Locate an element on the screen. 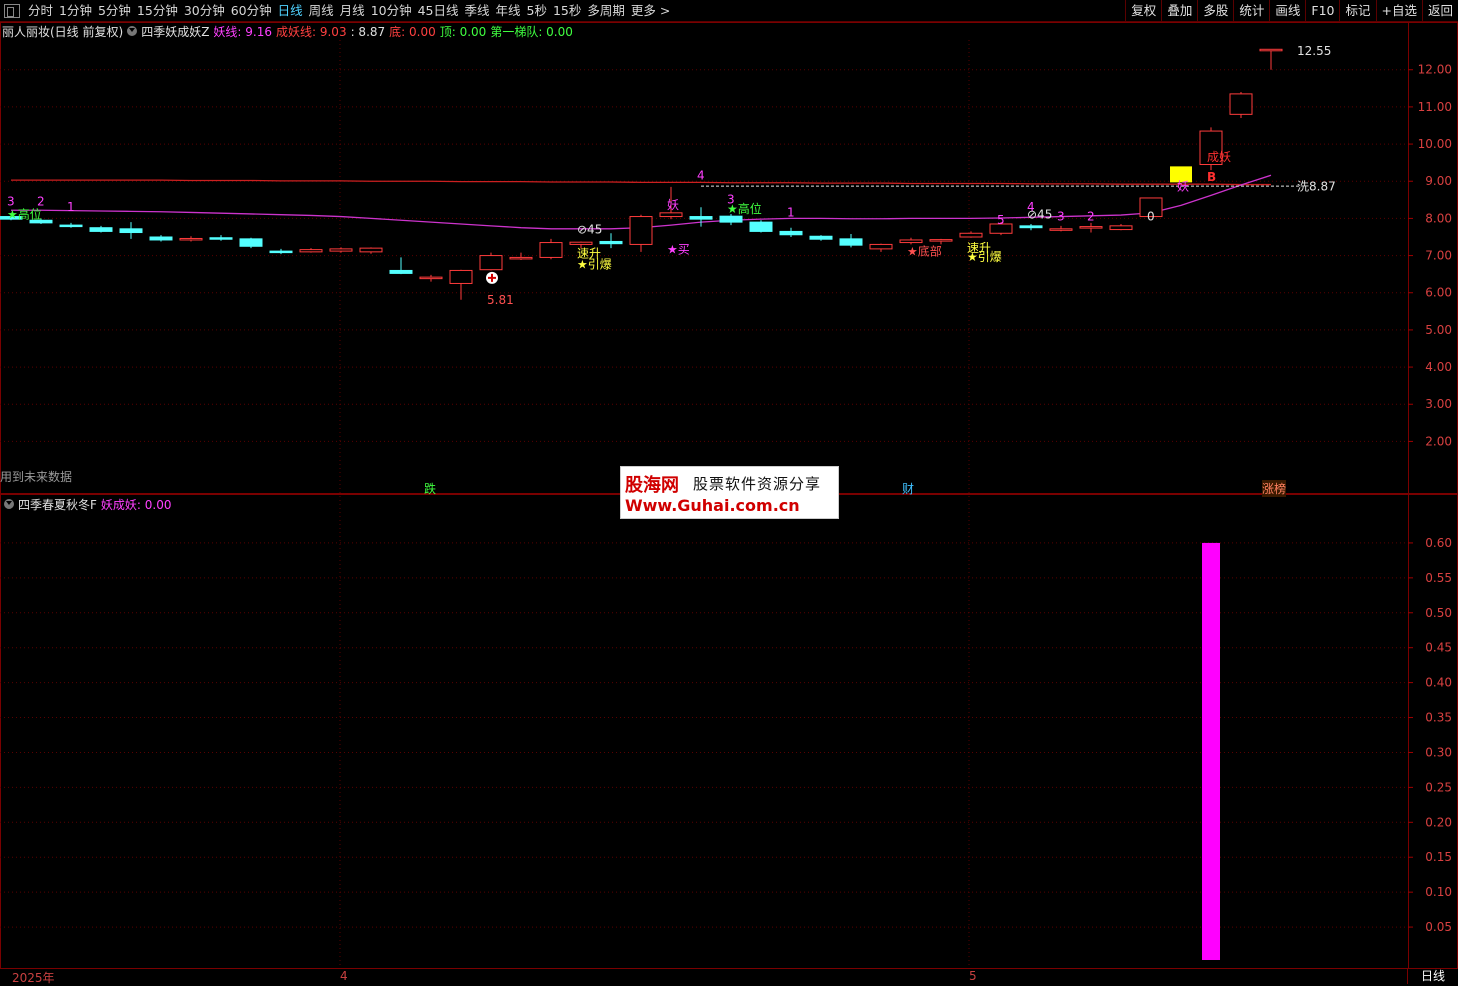 The image size is (1458, 986). price-tick-label: 6.00 is located at coordinates (1438, 293).